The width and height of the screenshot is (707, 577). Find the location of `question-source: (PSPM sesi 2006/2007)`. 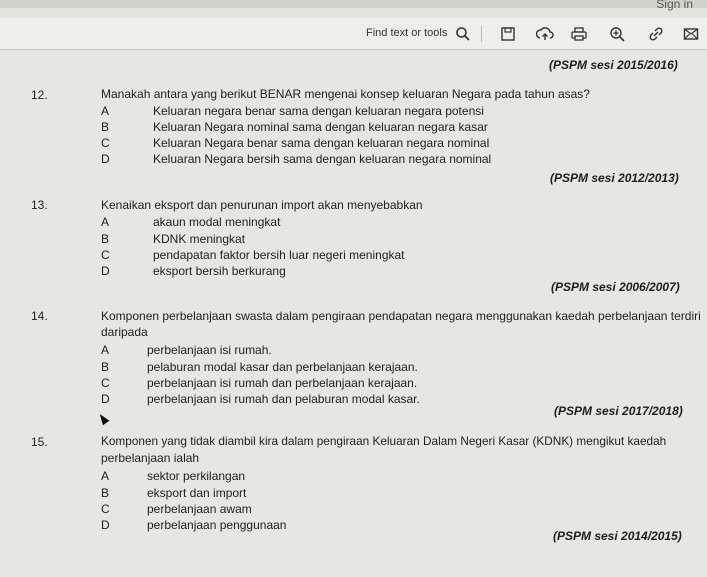

question-source: (PSPM sesi 2006/2007) is located at coordinates (615, 287).